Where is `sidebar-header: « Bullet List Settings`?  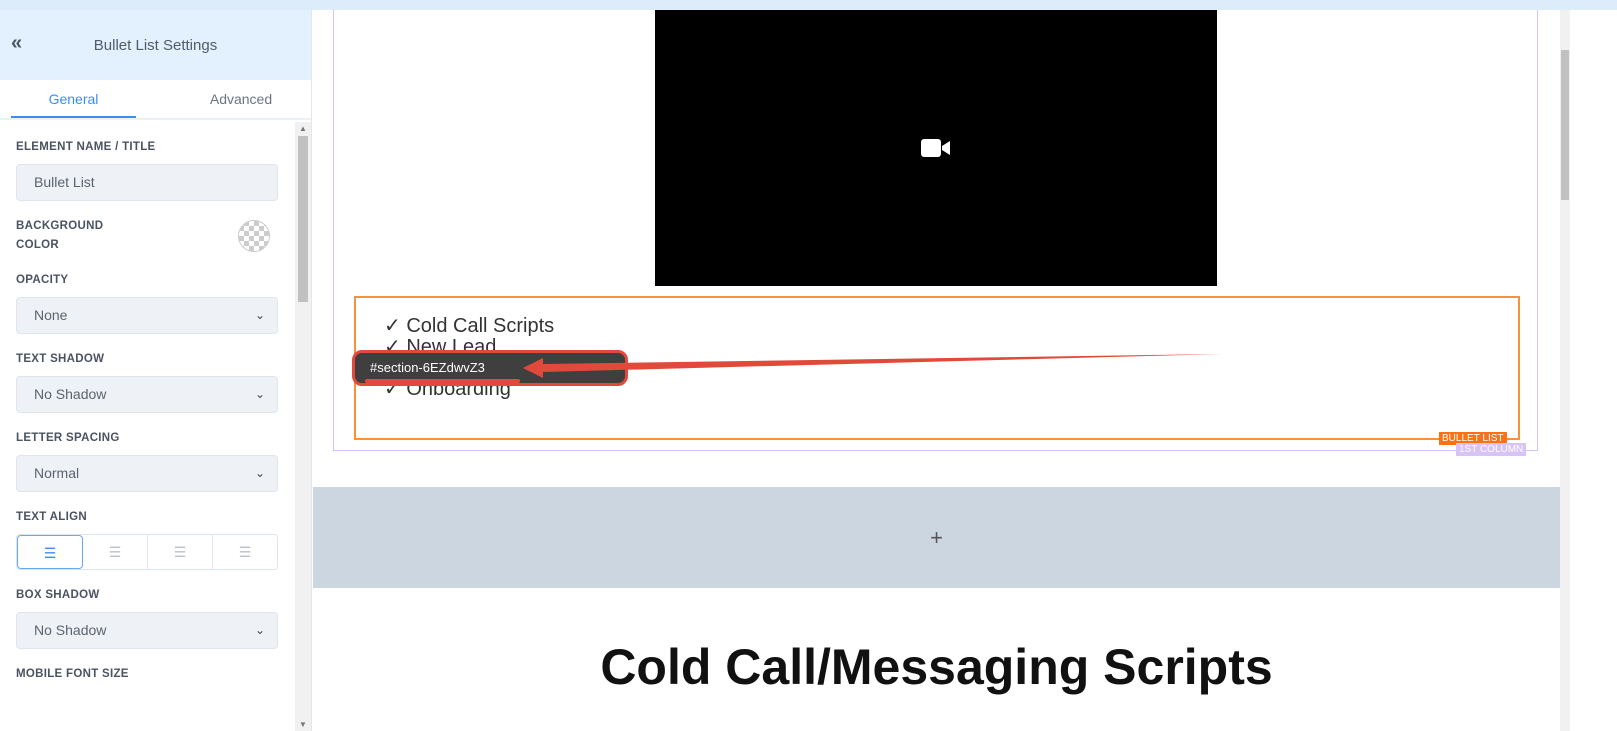
sidebar-header: « Bullet List Settings is located at coordinates (155, 45).